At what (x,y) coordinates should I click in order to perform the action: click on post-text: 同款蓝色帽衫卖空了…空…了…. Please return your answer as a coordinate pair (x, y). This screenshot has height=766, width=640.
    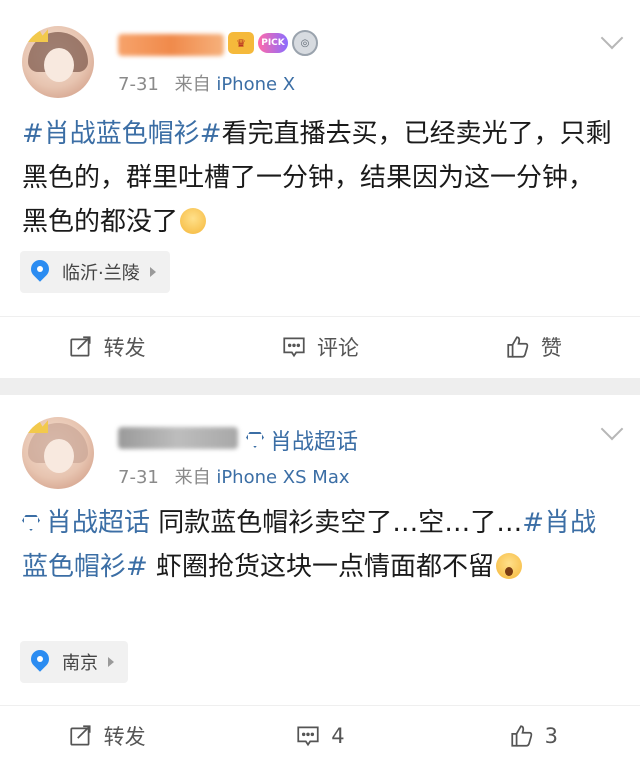
    Looking at the image, I should click on (336, 523).